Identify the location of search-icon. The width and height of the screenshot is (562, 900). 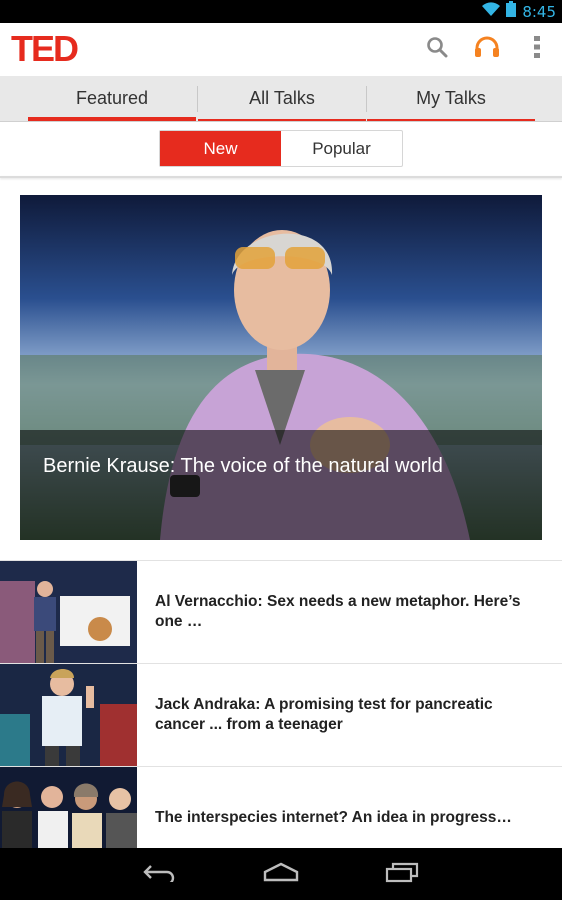
(437, 49).